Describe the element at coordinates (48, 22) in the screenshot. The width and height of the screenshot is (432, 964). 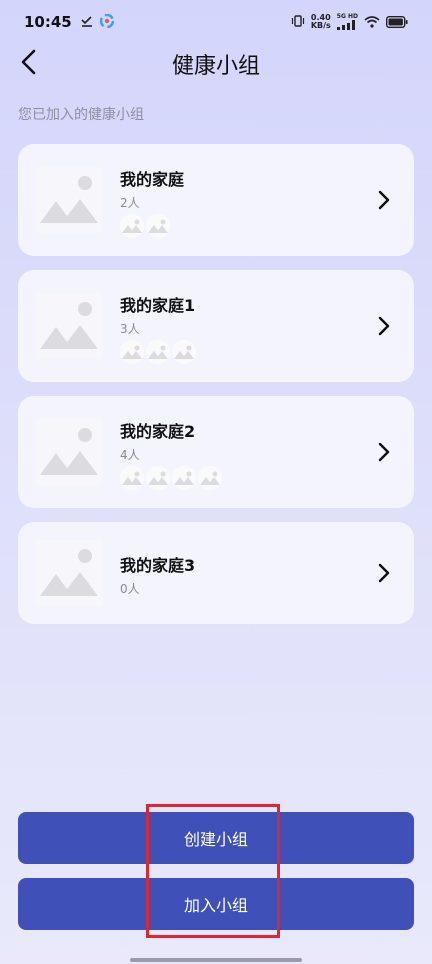
I see `status-time: 10:45` at that location.